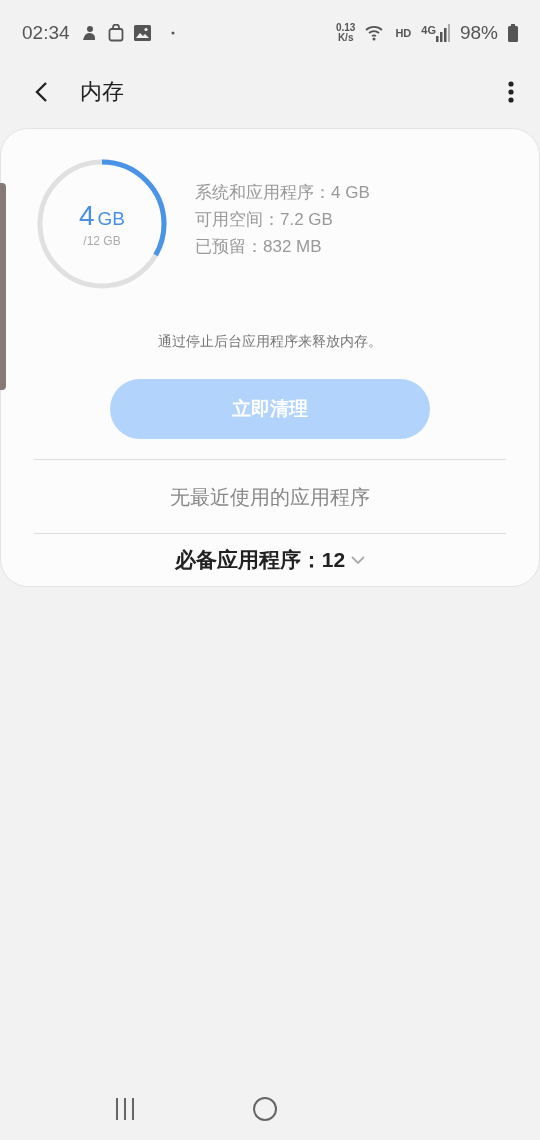  What do you see at coordinates (270, 560) in the screenshot?
I see `essential-apps-toggle: 必备应用程序：12` at bounding box center [270, 560].